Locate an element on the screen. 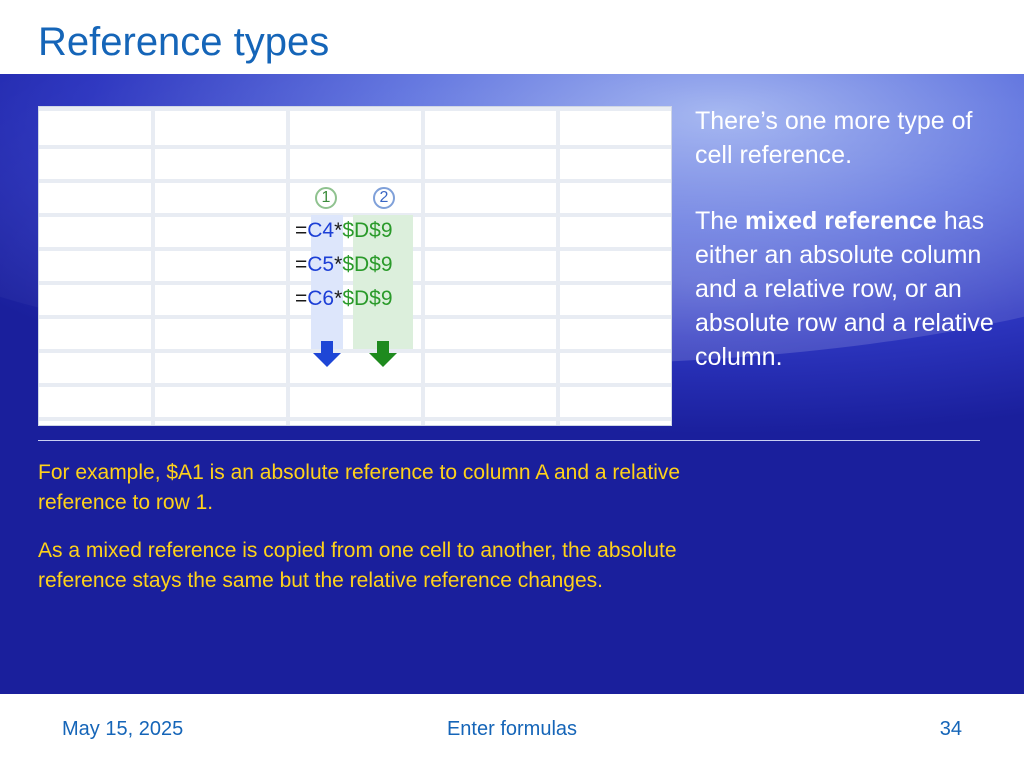 This screenshot has height=768, width=1024. slide-footer: May 15, 2025 Enter formulas 34 is located at coordinates (512, 731).